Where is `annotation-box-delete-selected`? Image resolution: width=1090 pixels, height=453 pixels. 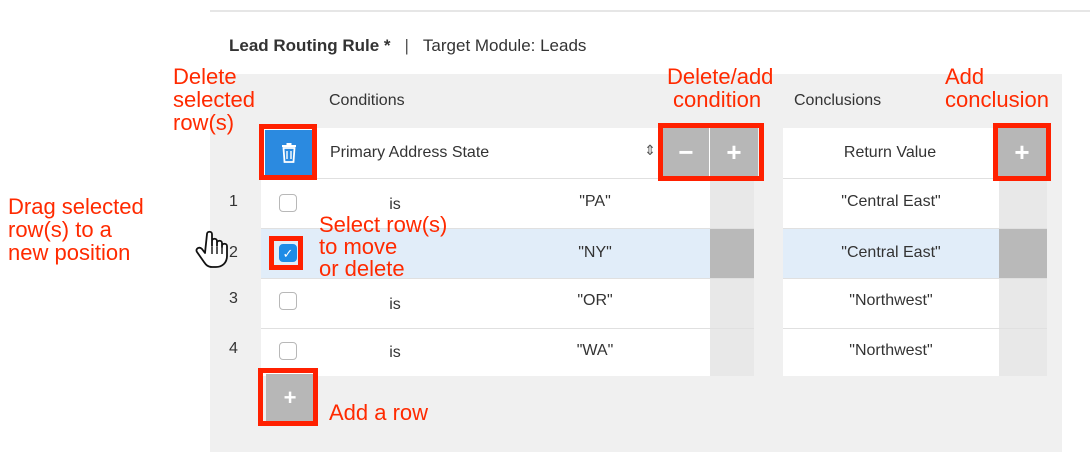 annotation-box-delete-selected is located at coordinates (288, 152).